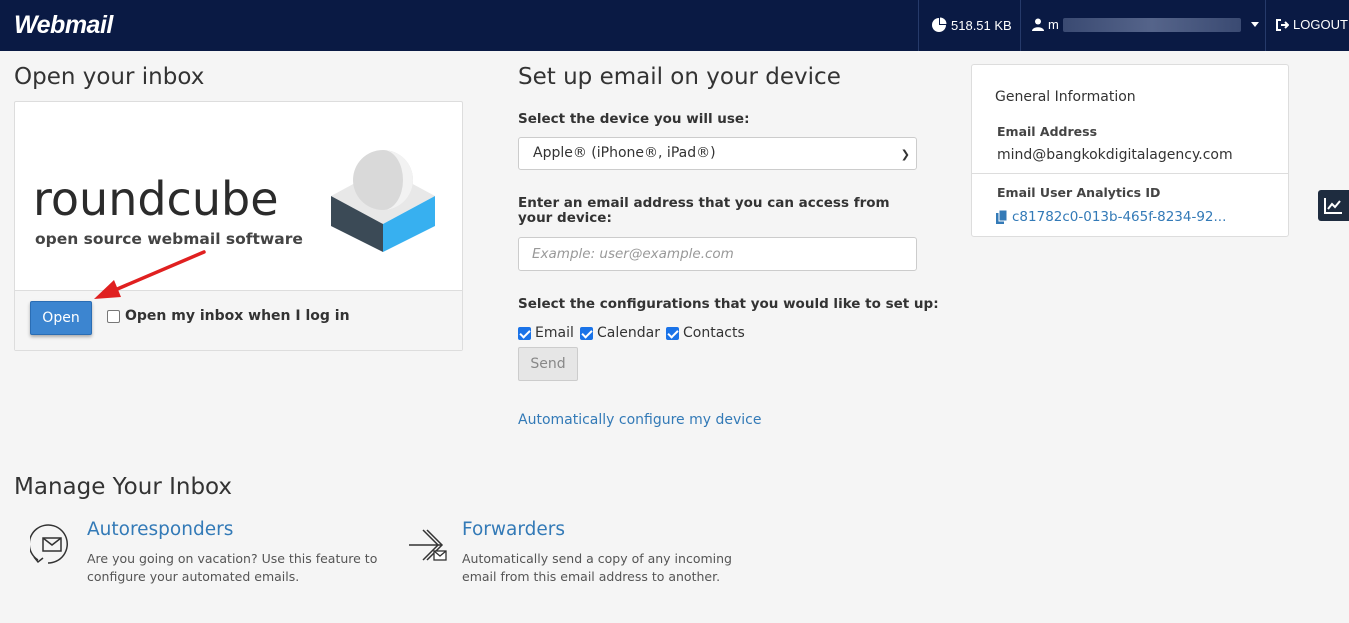 This screenshot has width=1349, height=623. I want to click on email-input: Example: user@example.com, so click(717, 254).